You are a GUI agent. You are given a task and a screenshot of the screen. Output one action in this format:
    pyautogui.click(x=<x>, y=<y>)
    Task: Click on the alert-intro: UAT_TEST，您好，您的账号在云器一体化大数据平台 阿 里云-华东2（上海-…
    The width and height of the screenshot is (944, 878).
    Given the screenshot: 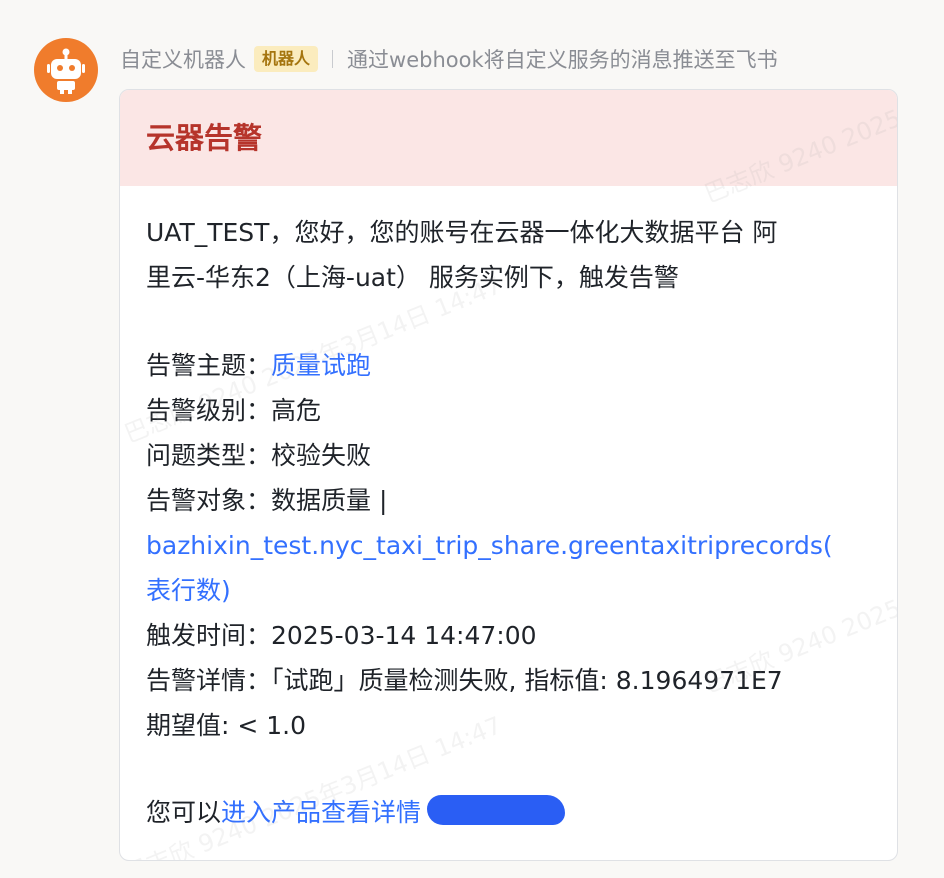 What is the action you would take?
    pyautogui.click(x=511, y=255)
    